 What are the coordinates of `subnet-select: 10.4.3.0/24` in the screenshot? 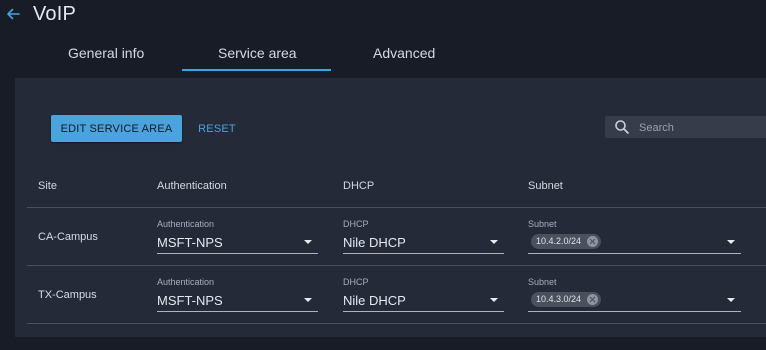 It's located at (634, 300).